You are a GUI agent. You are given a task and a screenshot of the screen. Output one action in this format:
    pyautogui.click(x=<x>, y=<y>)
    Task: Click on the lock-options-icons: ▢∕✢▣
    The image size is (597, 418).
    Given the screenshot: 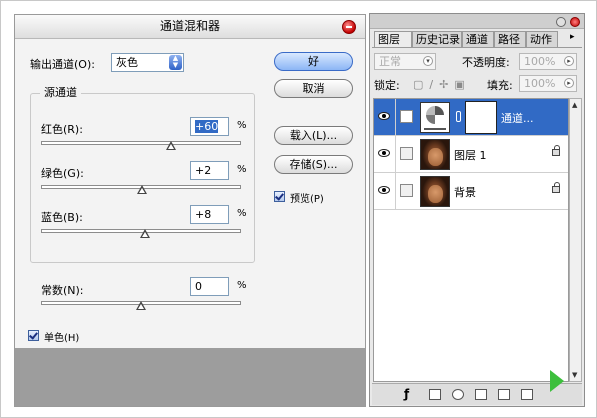 What is the action you would take?
    pyautogui.click(x=442, y=84)
    